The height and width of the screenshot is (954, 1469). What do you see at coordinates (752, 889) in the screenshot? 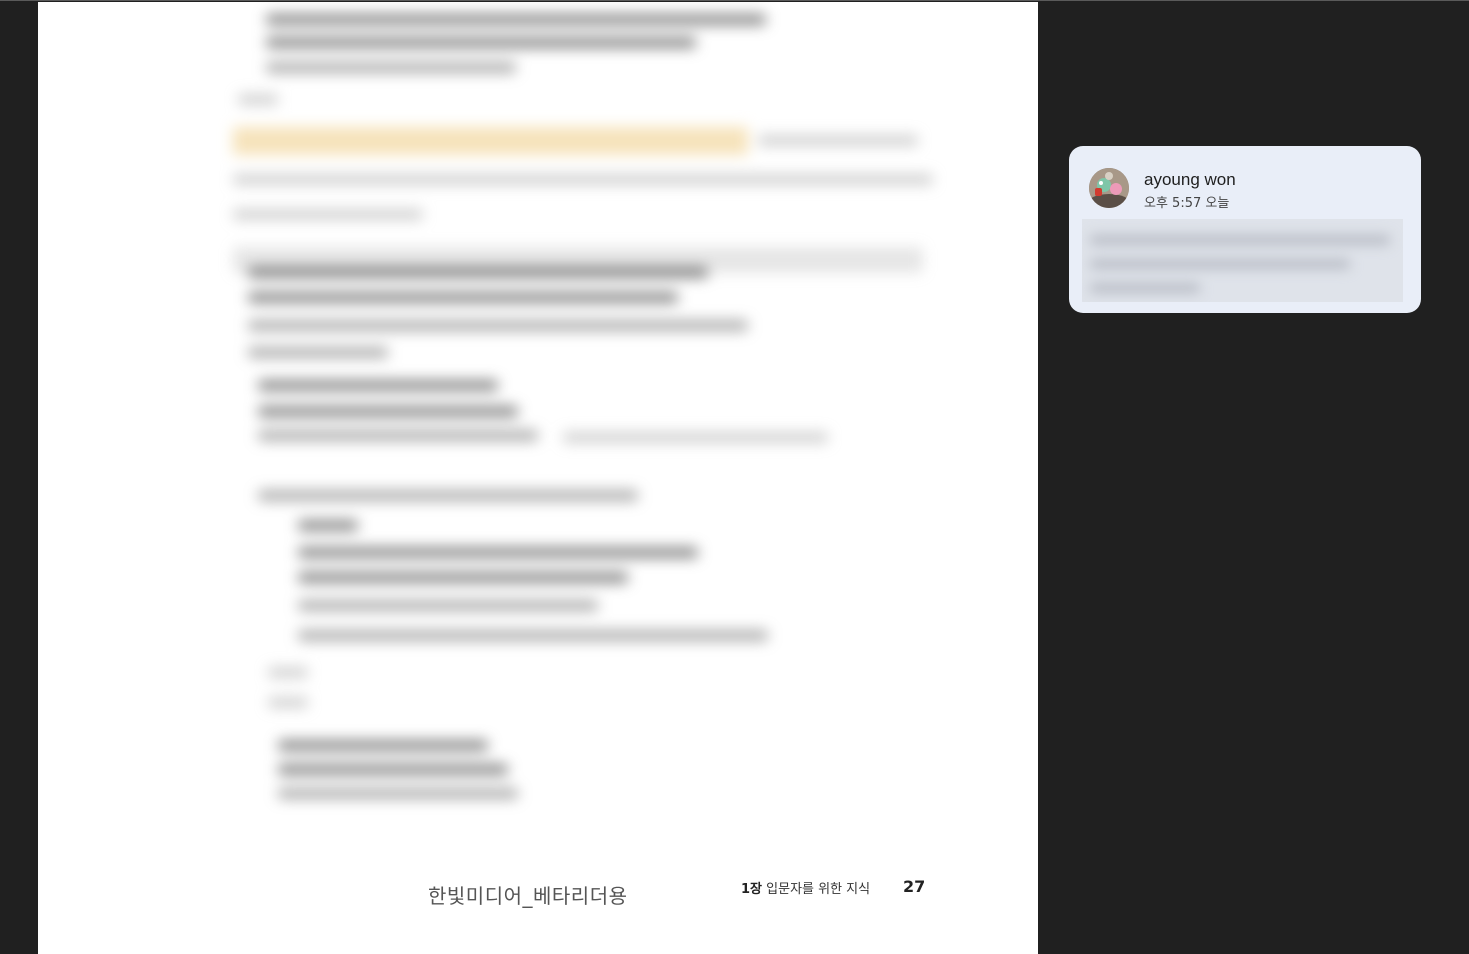
I see `chapter-number: 1장` at bounding box center [752, 889].